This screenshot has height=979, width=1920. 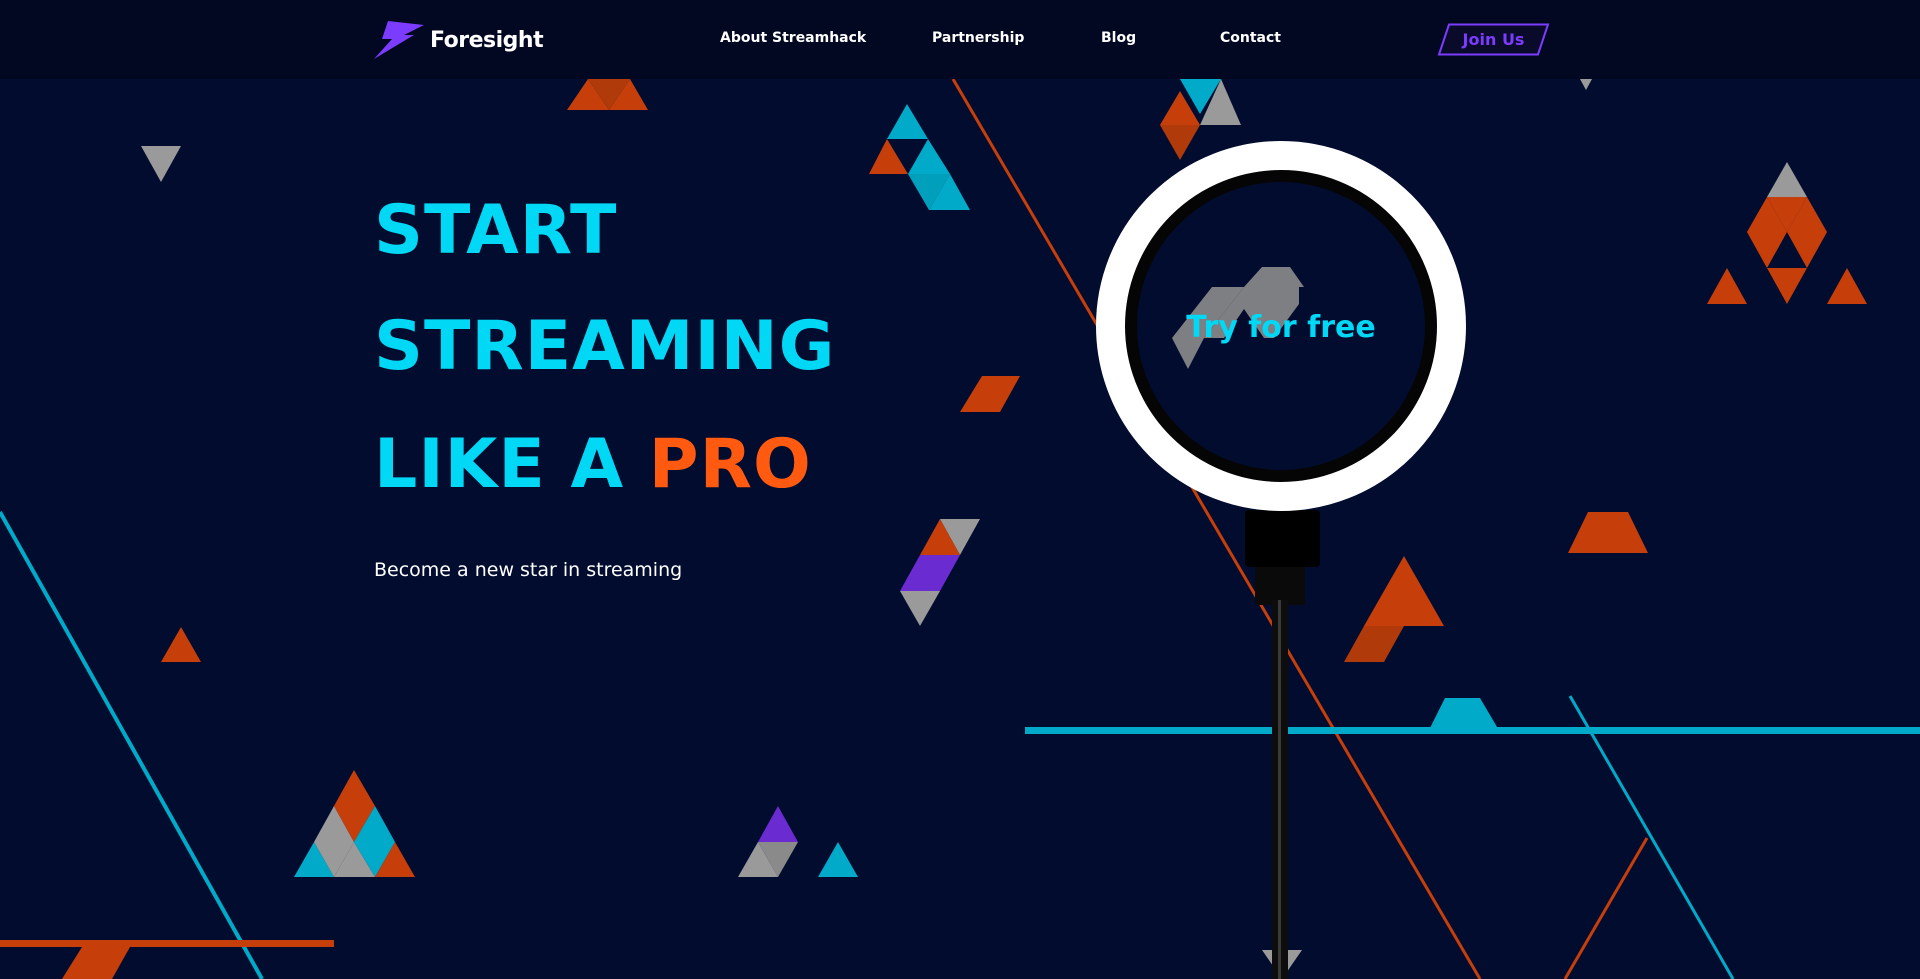 I want to click on orange-diagonal-line, so click(x=1606, y=908).